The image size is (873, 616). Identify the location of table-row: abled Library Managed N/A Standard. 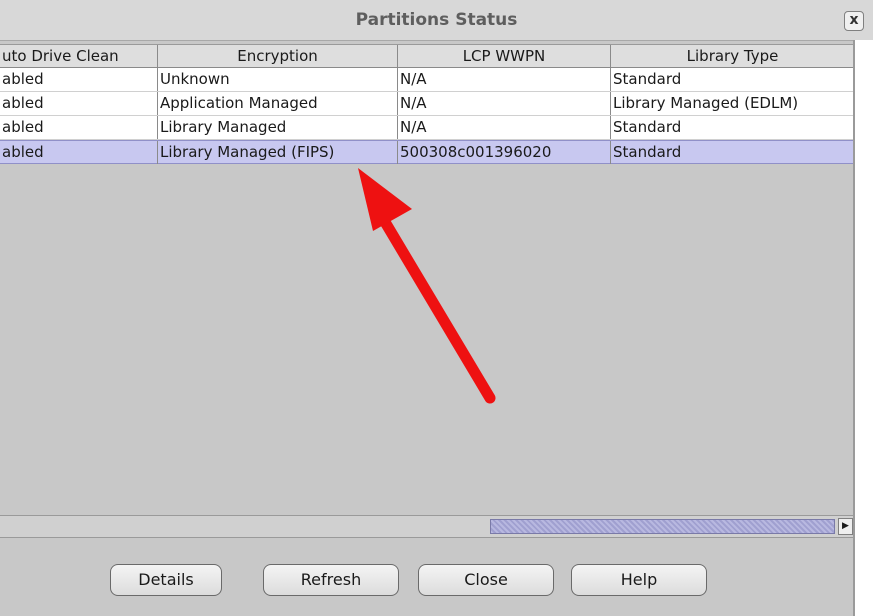
(433, 128).